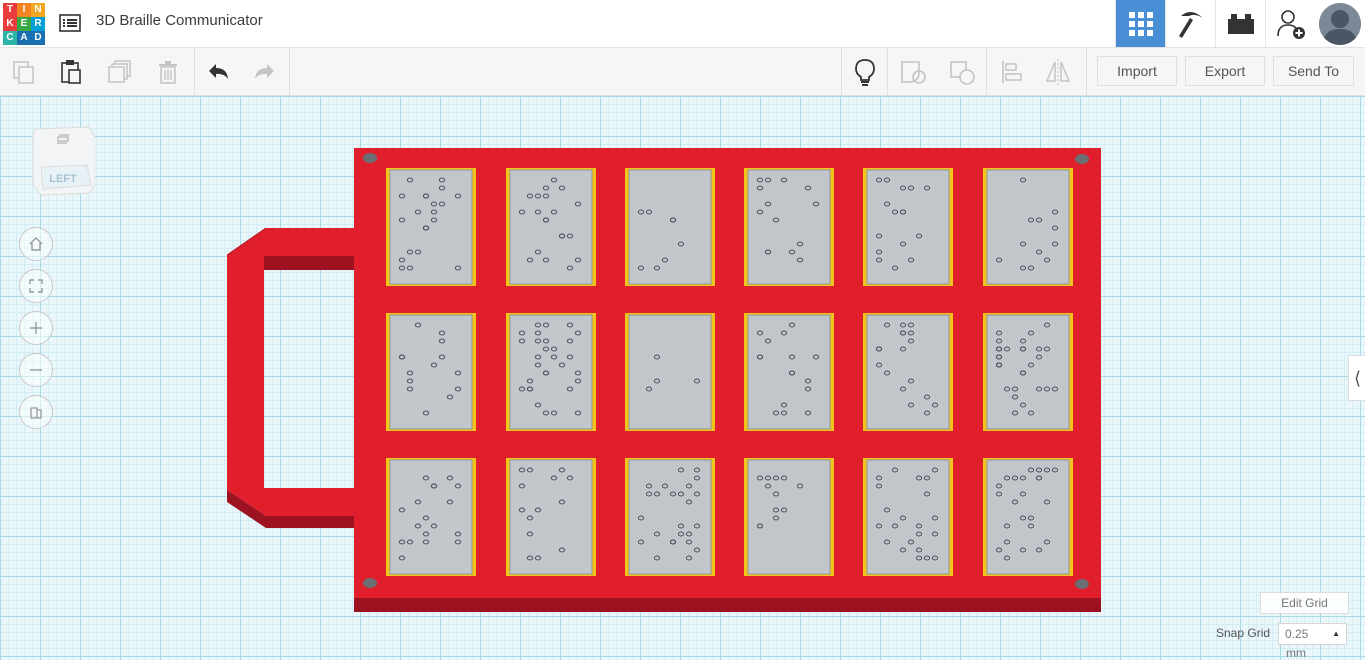  I want to click on export-button: Export, so click(1225, 71).